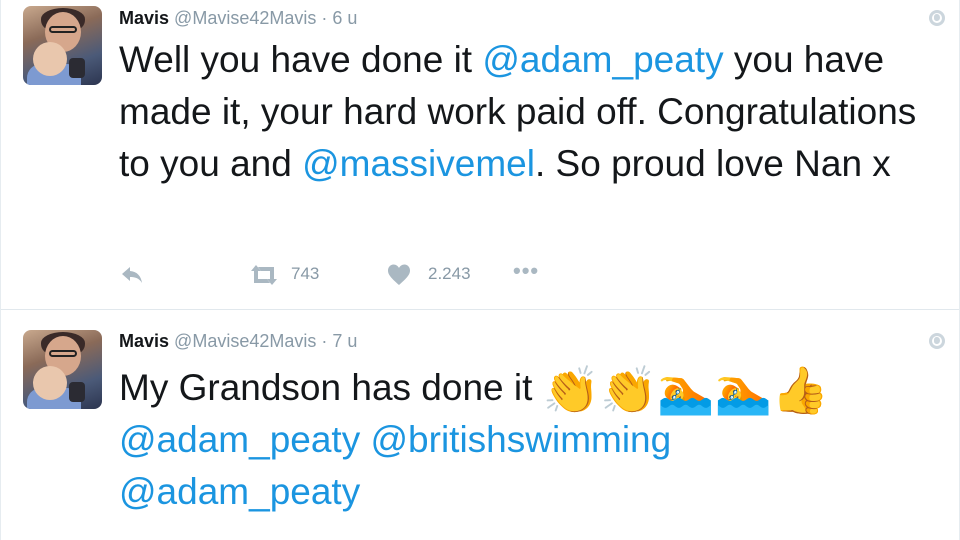 The height and width of the screenshot is (540, 960). What do you see at coordinates (399, 274) in the screenshot?
I see `heart-icon` at bounding box center [399, 274].